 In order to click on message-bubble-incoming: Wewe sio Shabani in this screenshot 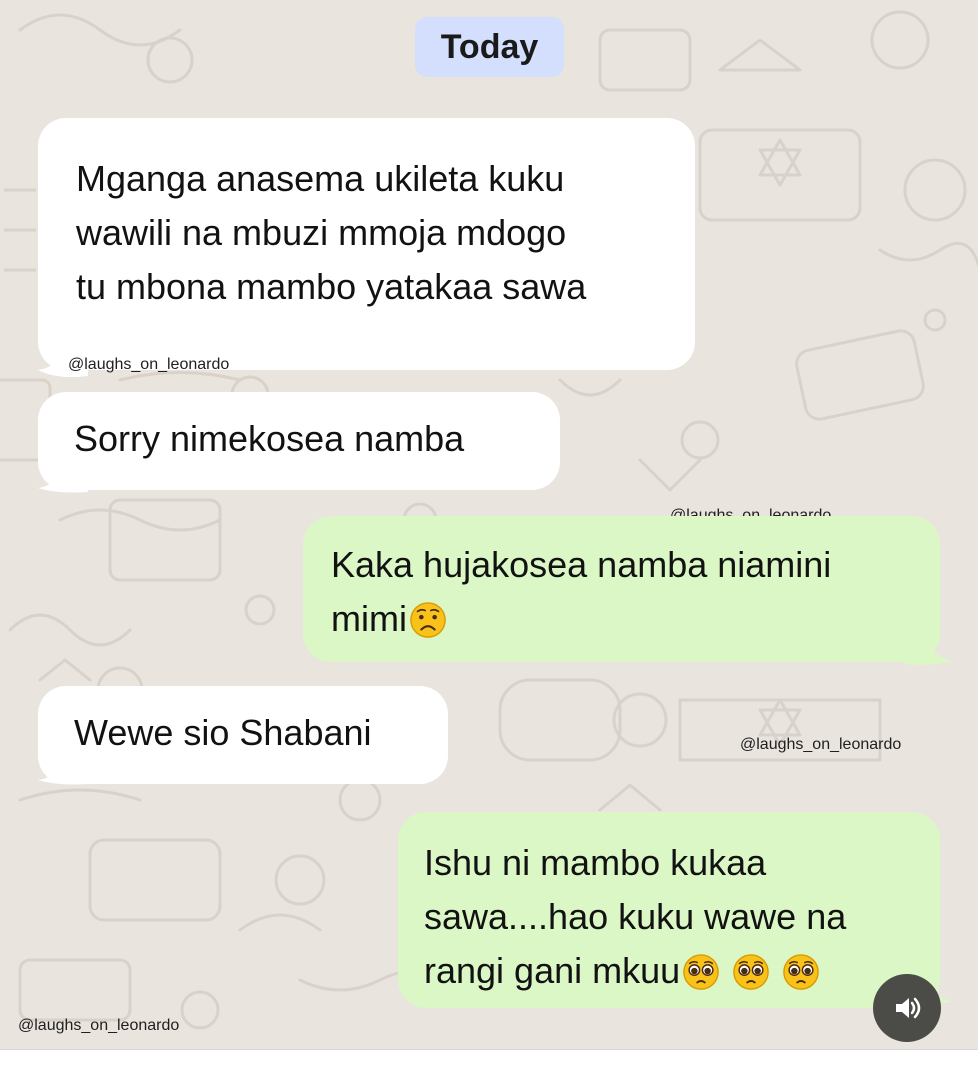, I will do `click(243, 735)`.